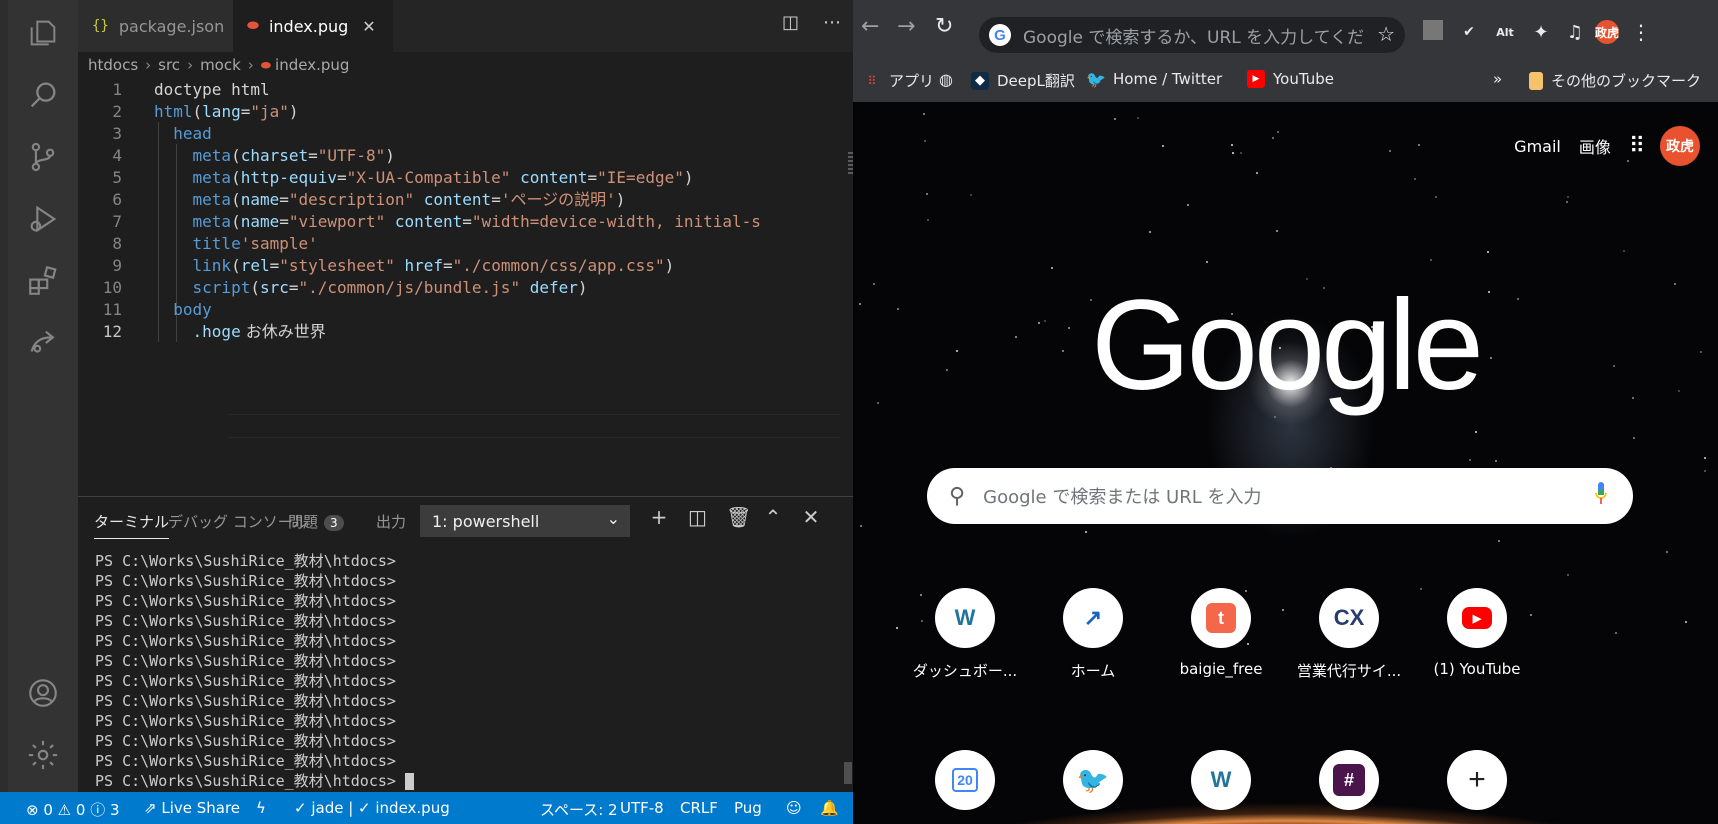 The height and width of the screenshot is (824, 1718). What do you see at coordinates (1537, 146) in the screenshot?
I see `gmail-link: Gmail` at bounding box center [1537, 146].